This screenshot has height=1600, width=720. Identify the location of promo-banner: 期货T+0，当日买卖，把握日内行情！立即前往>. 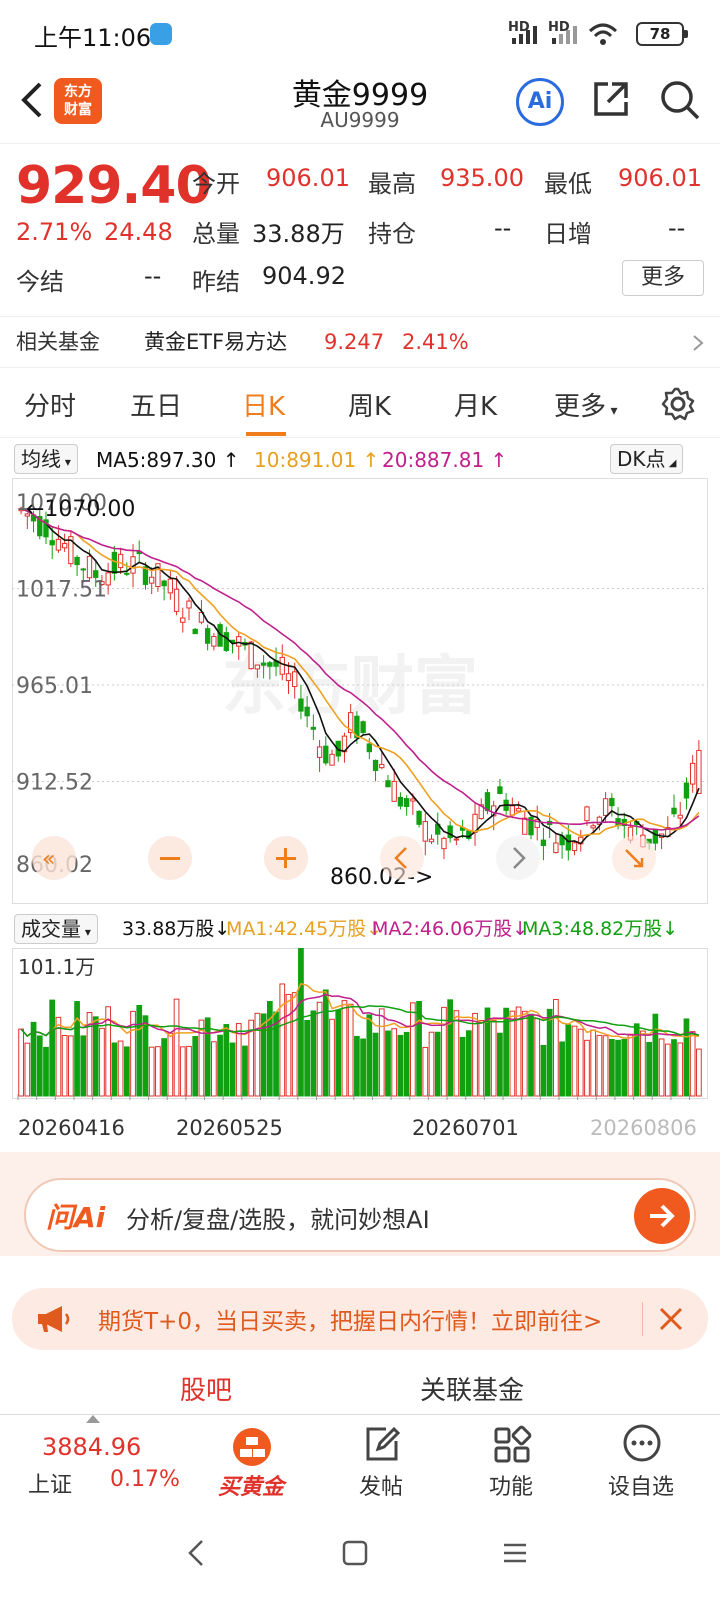
(360, 1319).